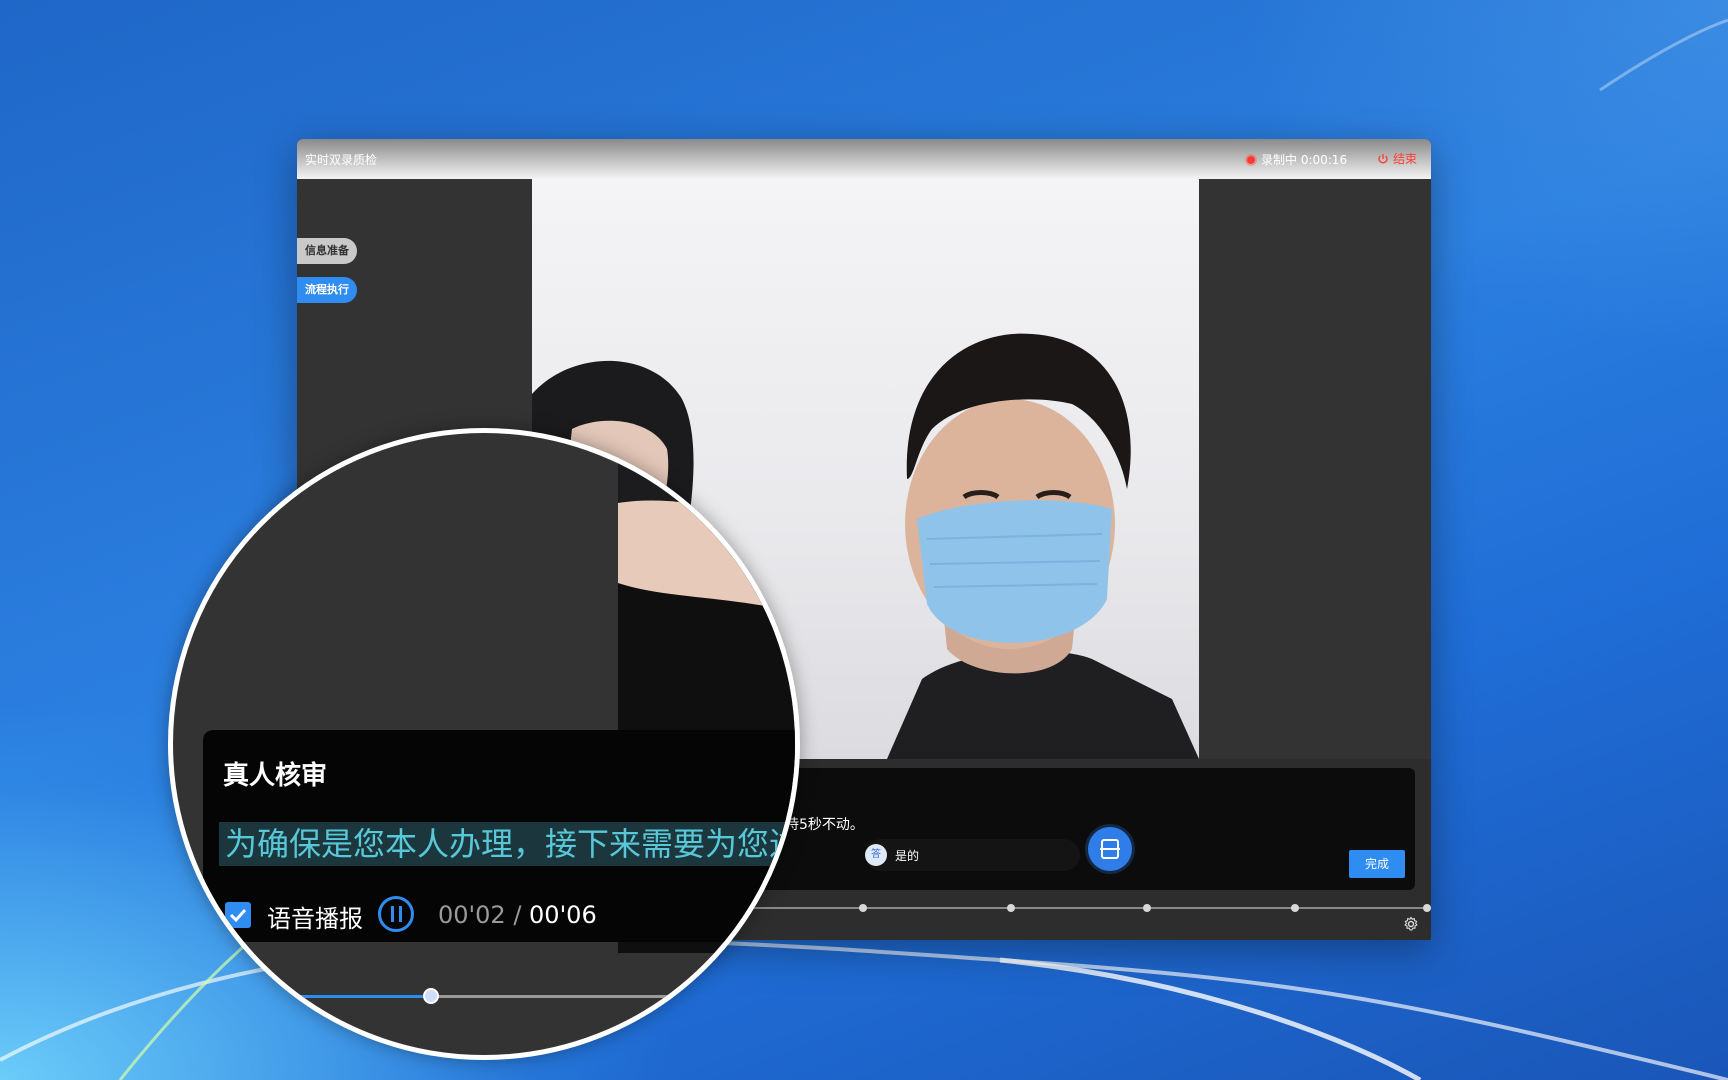 This screenshot has height=1080, width=1728. I want to click on scan-icon, so click(1110, 849).